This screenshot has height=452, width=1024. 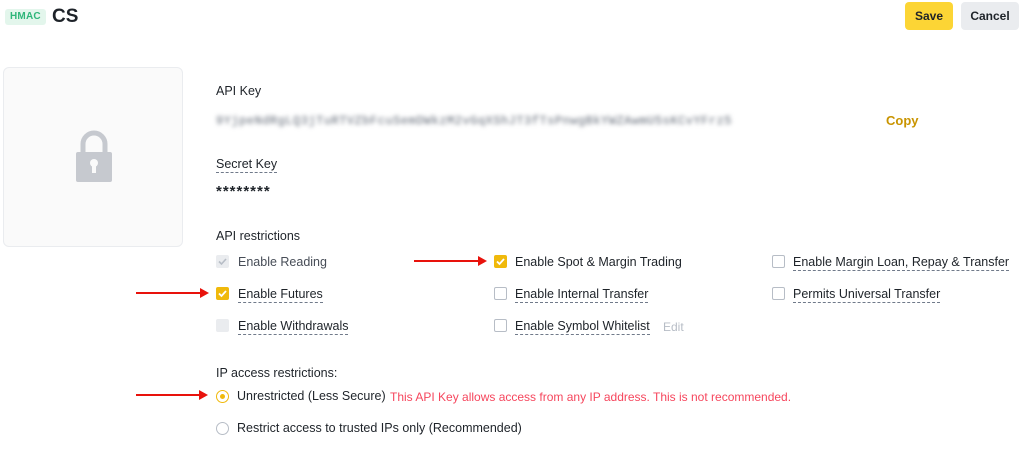 I want to click on enable-withdrawals-label-text: Enable Withdrawals, so click(x=293, y=327).